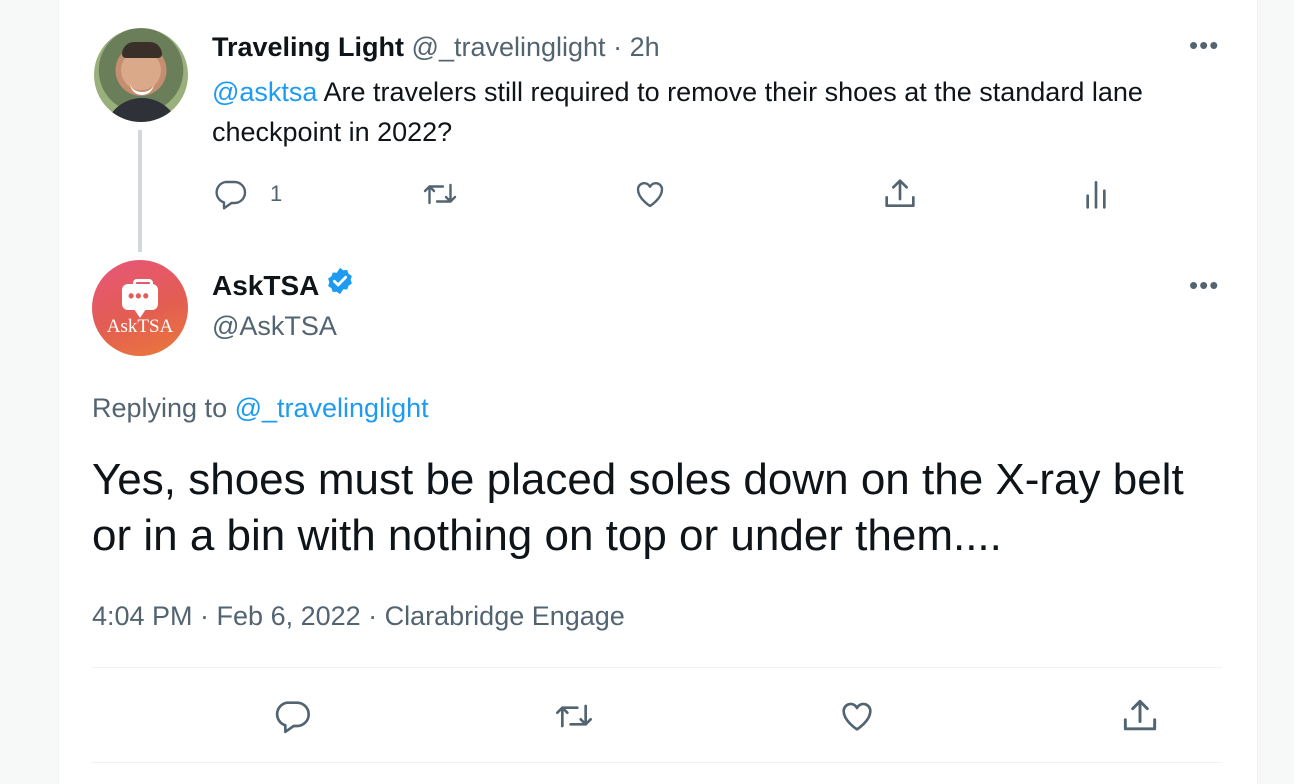 Image resolution: width=1294 pixels, height=784 pixels. Describe the element at coordinates (1204, 45) in the screenshot. I see `tweet1-more-button: •••` at that location.